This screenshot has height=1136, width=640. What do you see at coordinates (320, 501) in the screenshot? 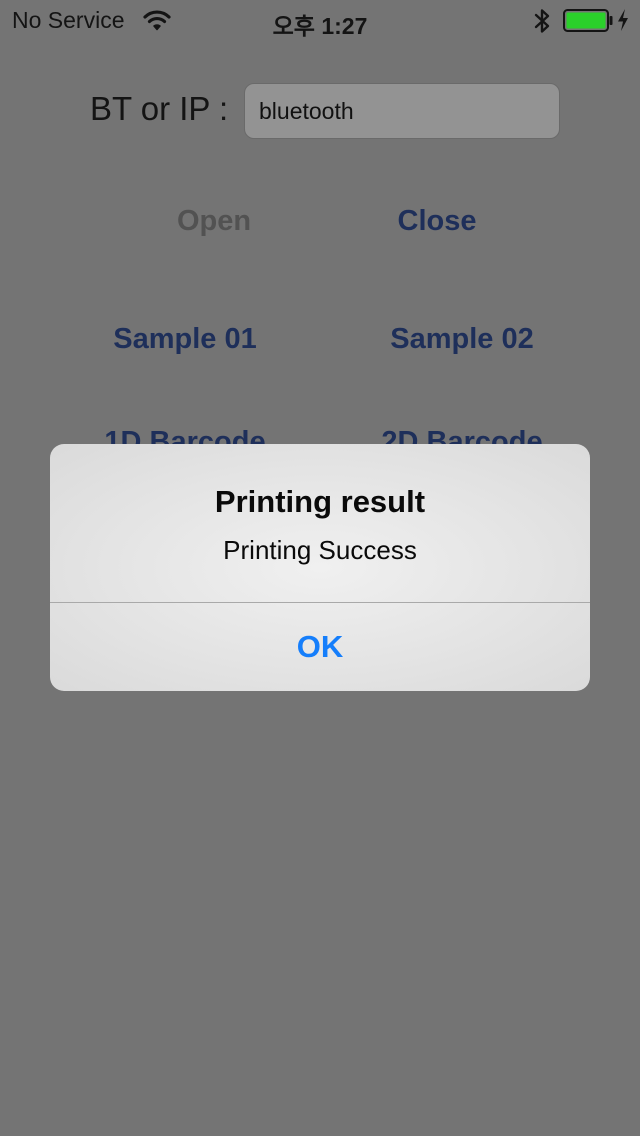
I see `alert-title: Printing result` at bounding box center [320, 501].